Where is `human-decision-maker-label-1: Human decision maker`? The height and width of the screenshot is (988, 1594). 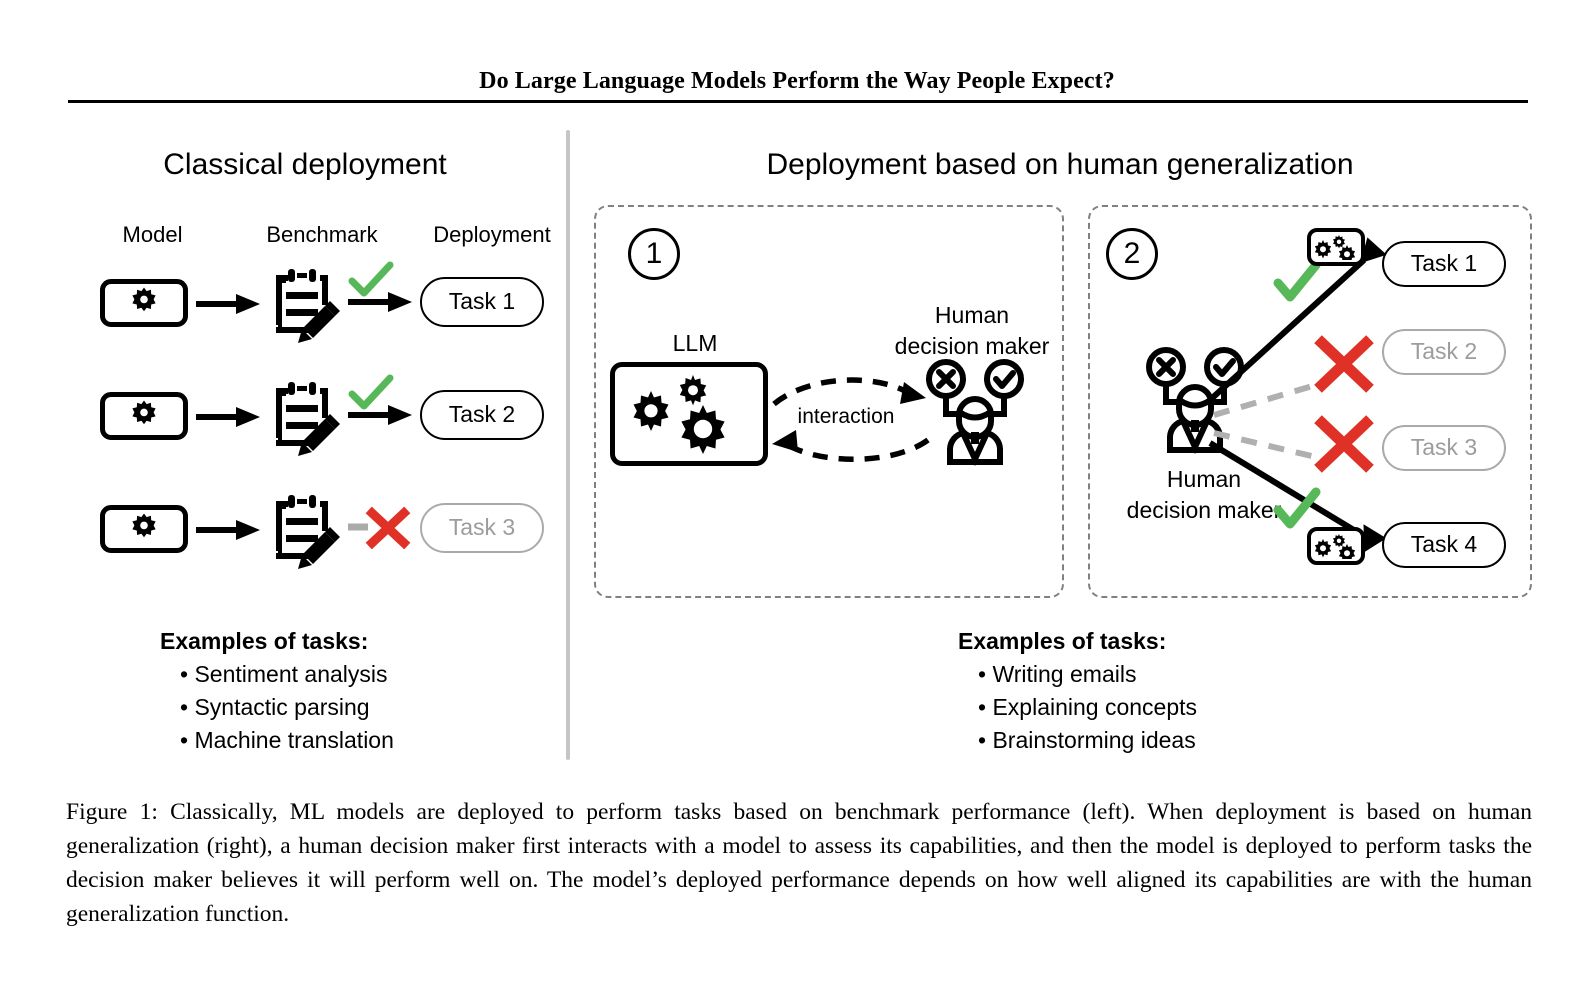
human-decision-maker-label-1: Human decision maker is located at coordinates (972, 331).